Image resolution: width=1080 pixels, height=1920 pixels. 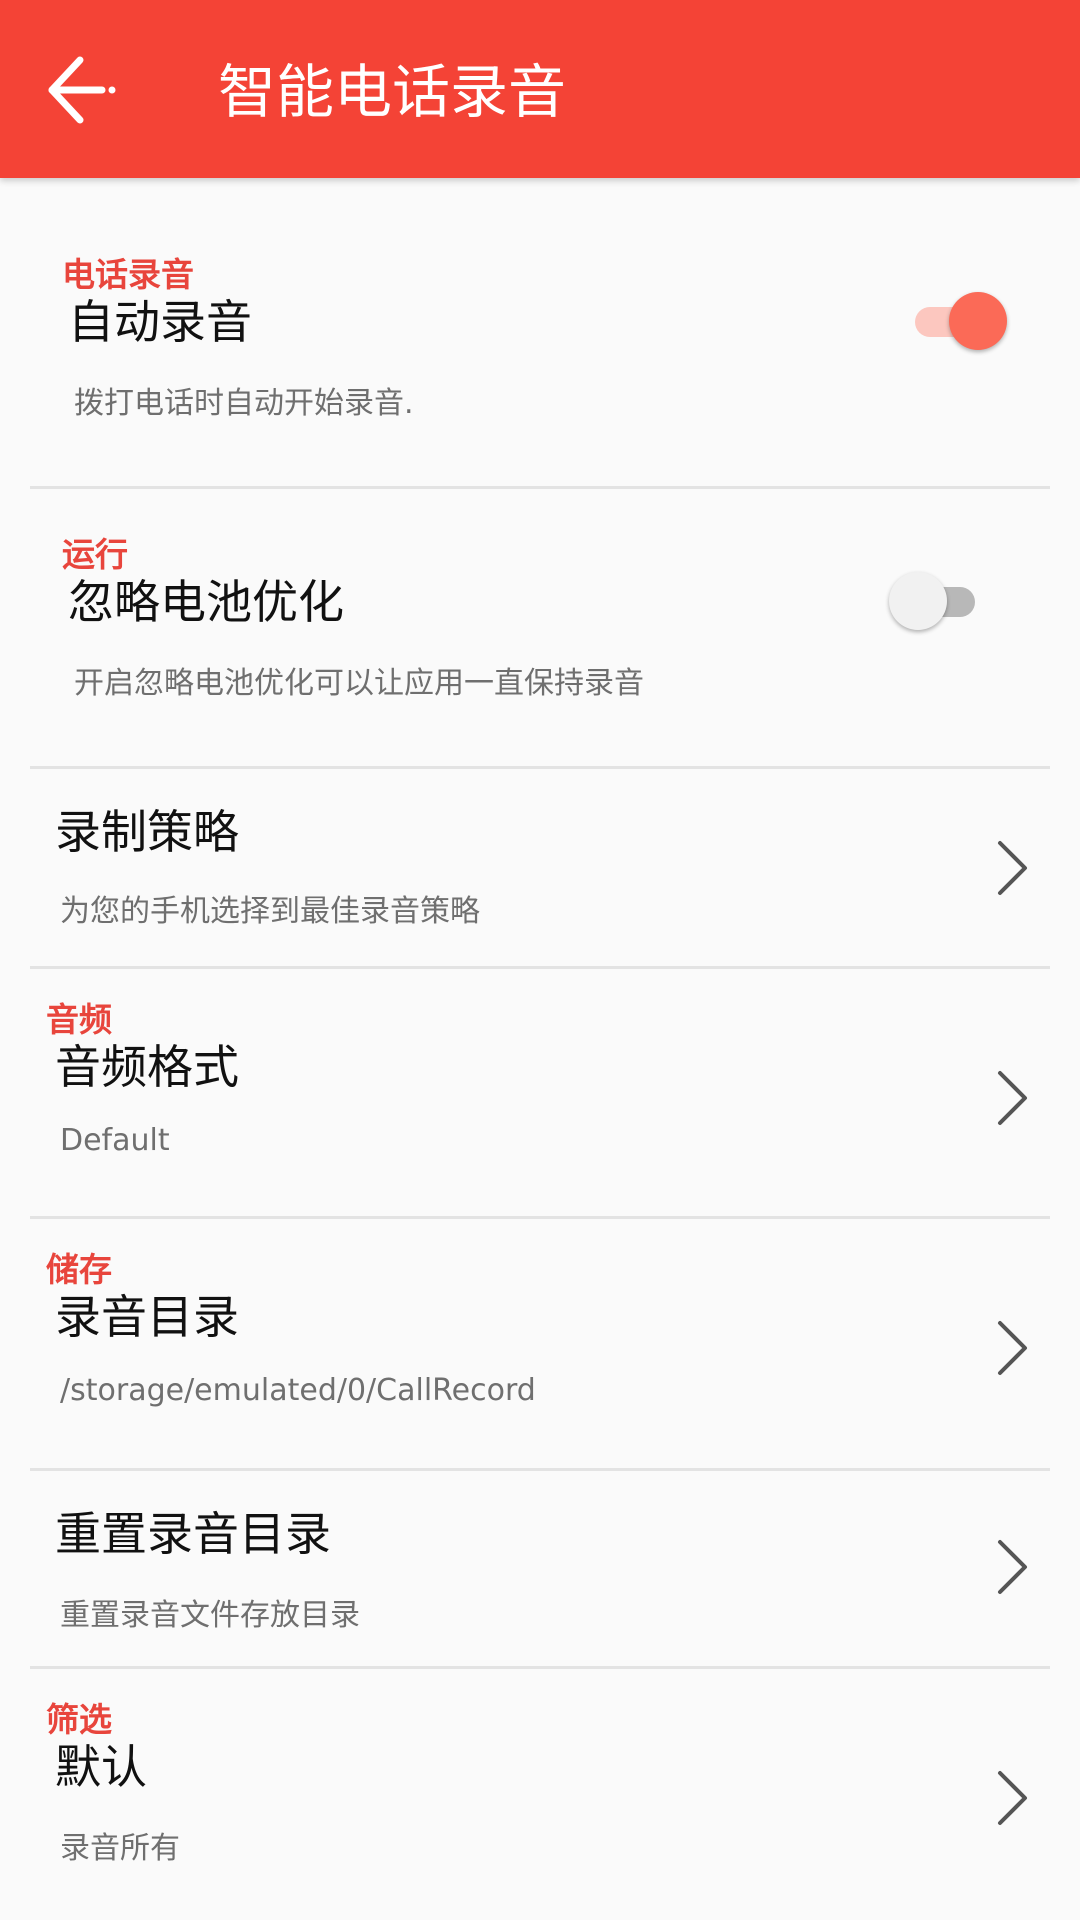 I want to click on pref-filter-default-title: 默认, so click(x=101, y=1767).